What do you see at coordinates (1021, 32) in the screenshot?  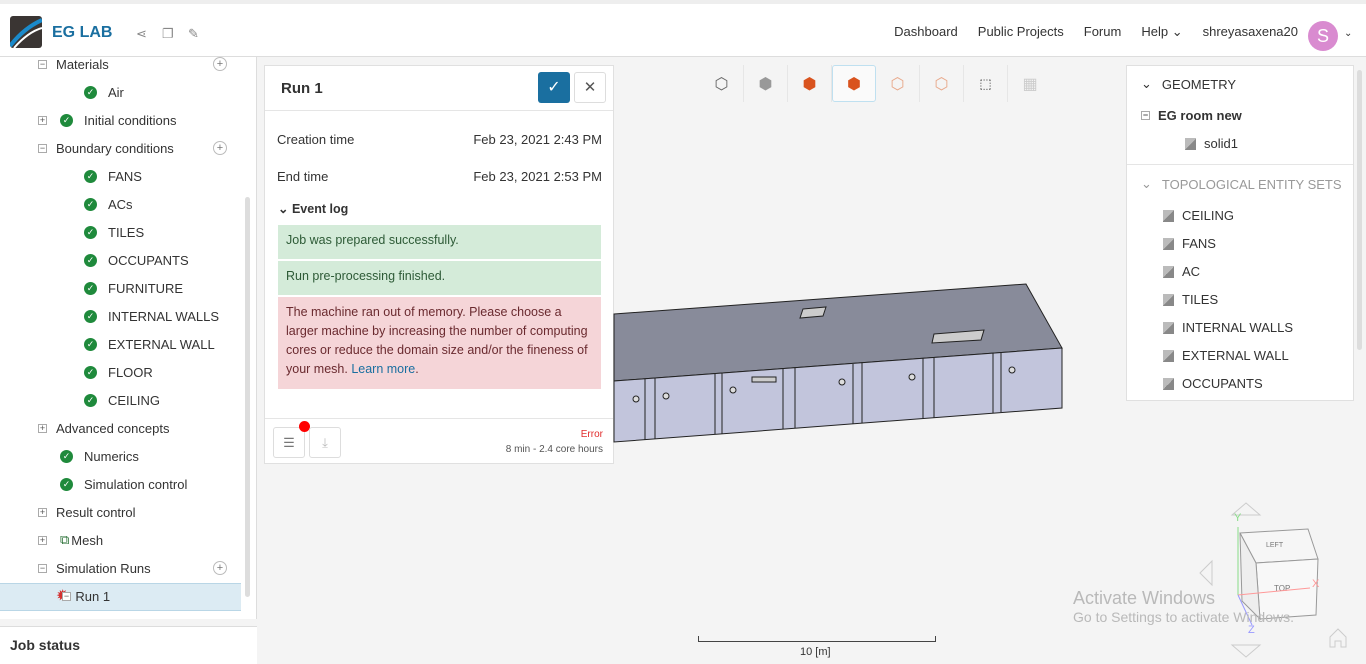 I see `nav-public-projects: Public Projects` at bounding box center [1021, 32].